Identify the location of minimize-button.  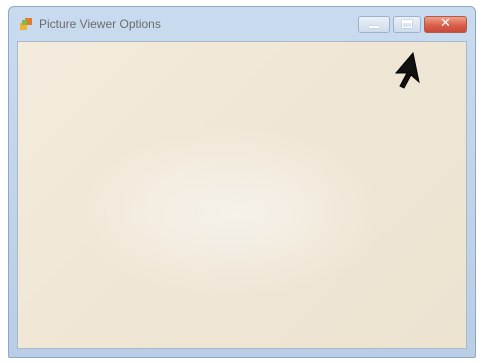
(374, 24).